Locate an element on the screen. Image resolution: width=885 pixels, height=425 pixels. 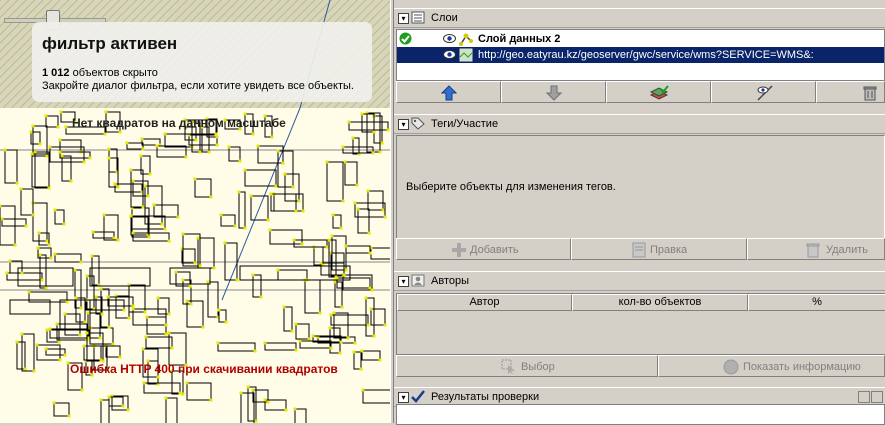
validation-results is located at coordinates (640, 414).